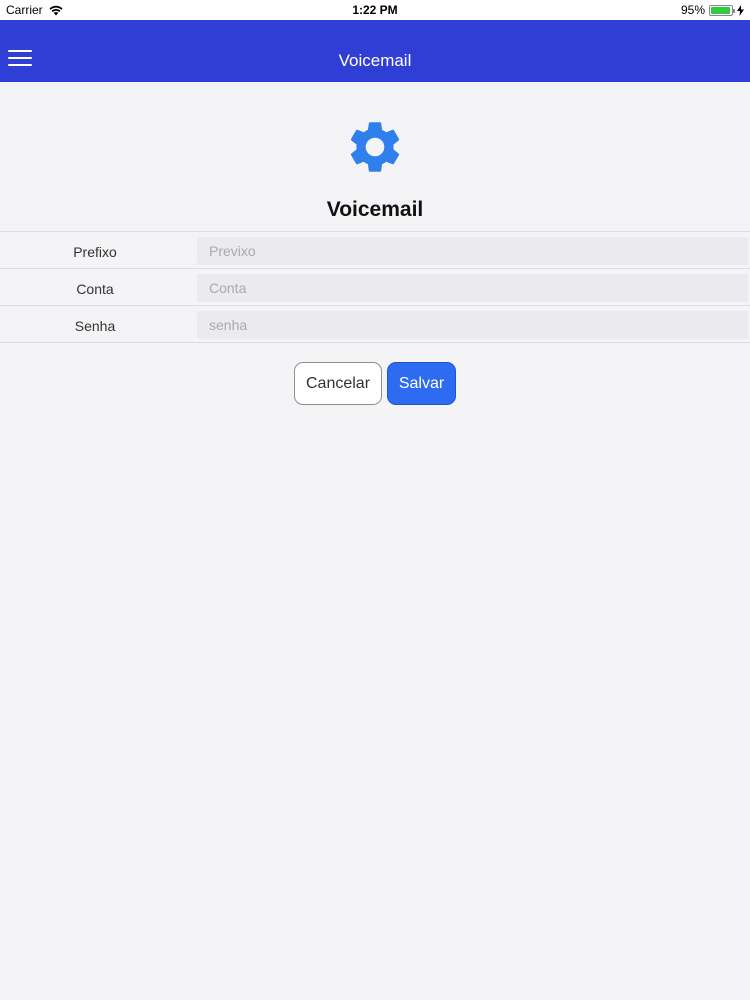 The height and width of the screenshot is (1000, 750). Describe the element at coordinates (472, 288) in the screenshot. I see `conta-input` at that location.